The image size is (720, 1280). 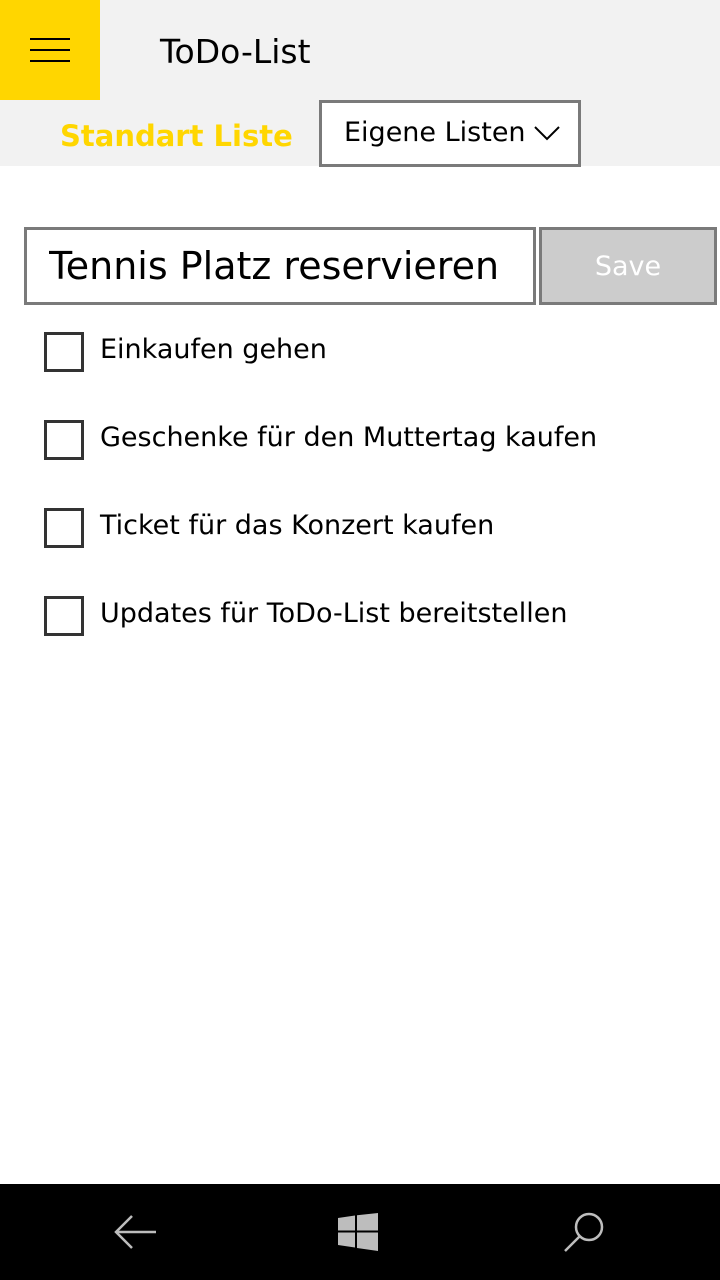 I want to click on todo-label: Updates für ToDo-List bereitstellen, so click(x=334, y=613).